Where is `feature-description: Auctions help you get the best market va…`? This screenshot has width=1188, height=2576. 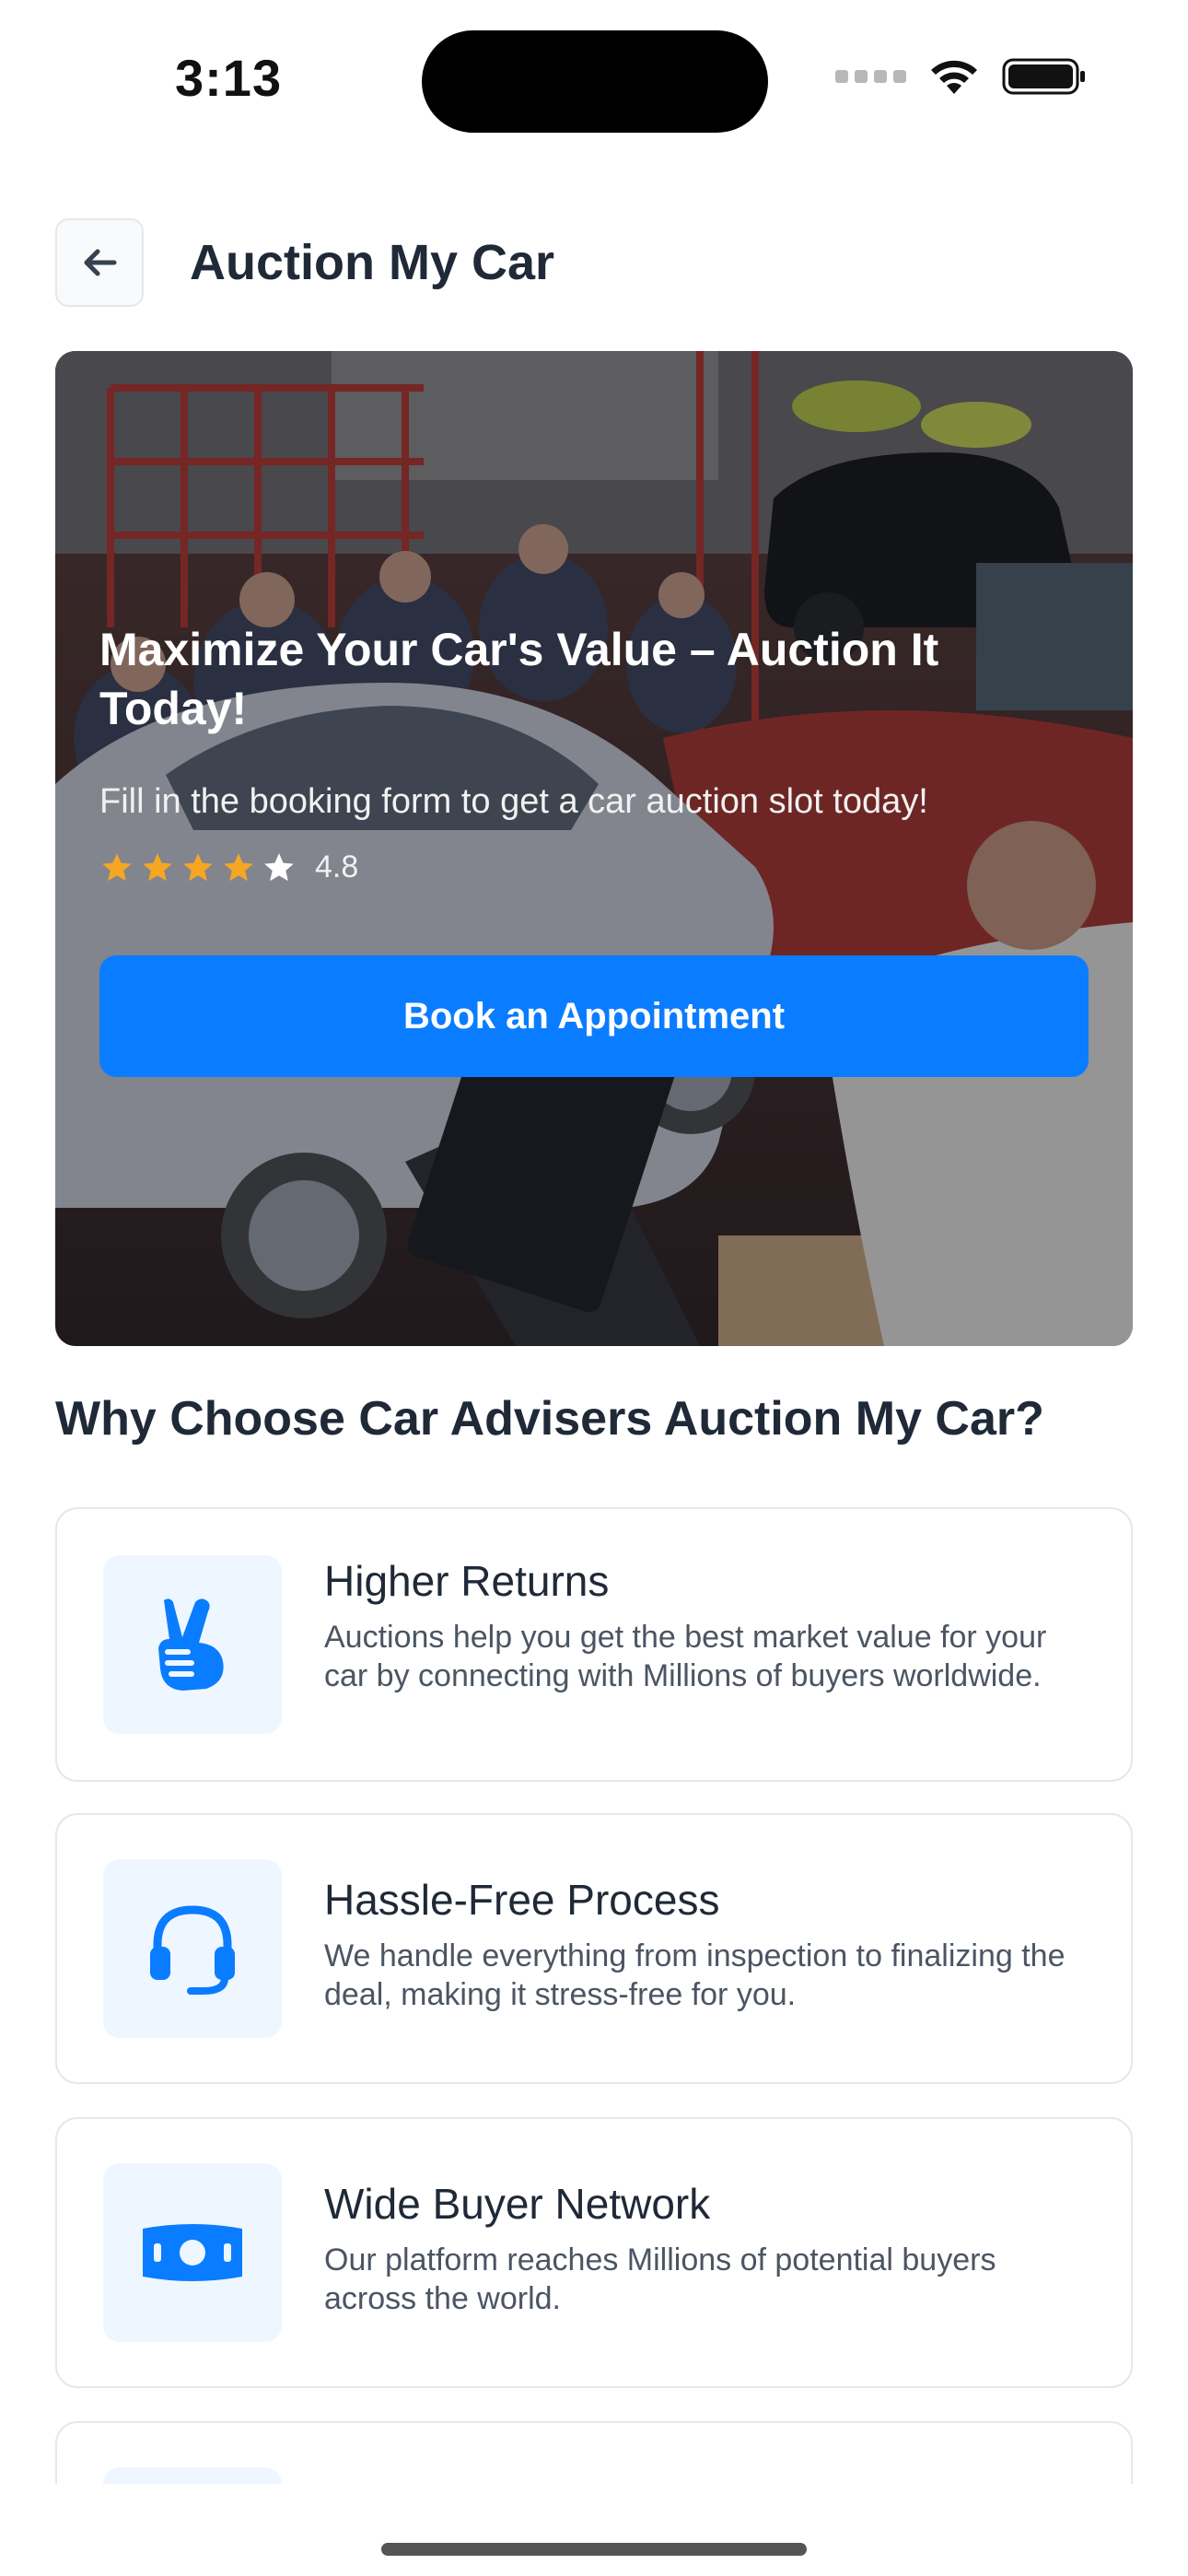
feature-description: Auctions help you get the best market va… is located at coordinates (685, 1656).